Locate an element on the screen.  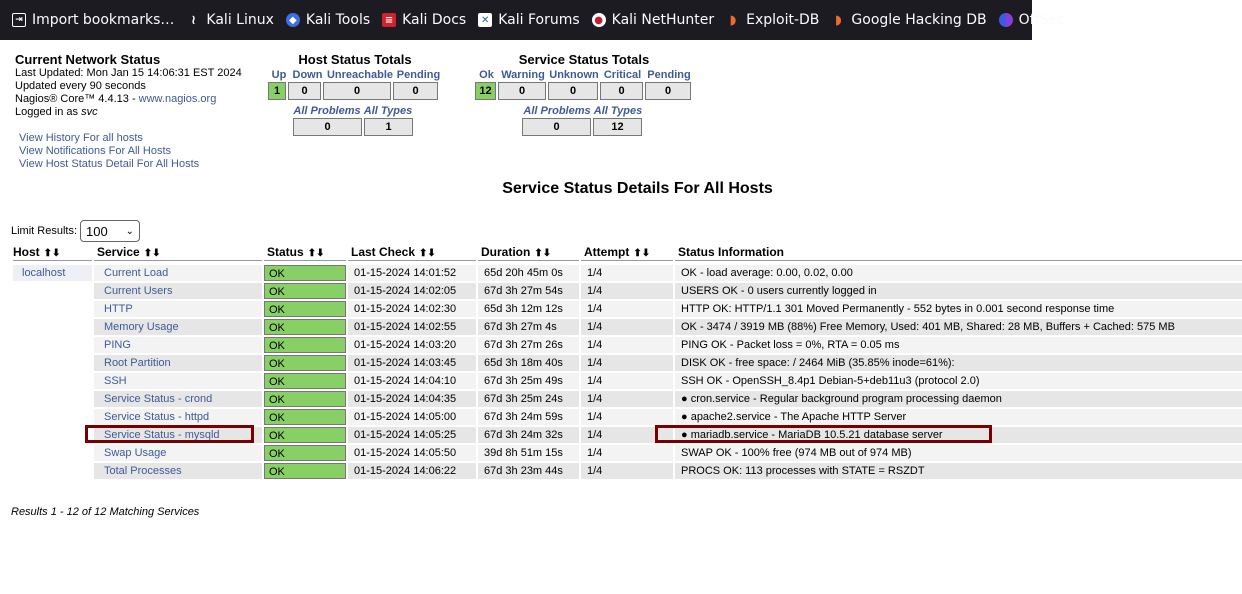
bookmark-kali-linux: ≀ Kali Linux is located at coordinates (230, 20).